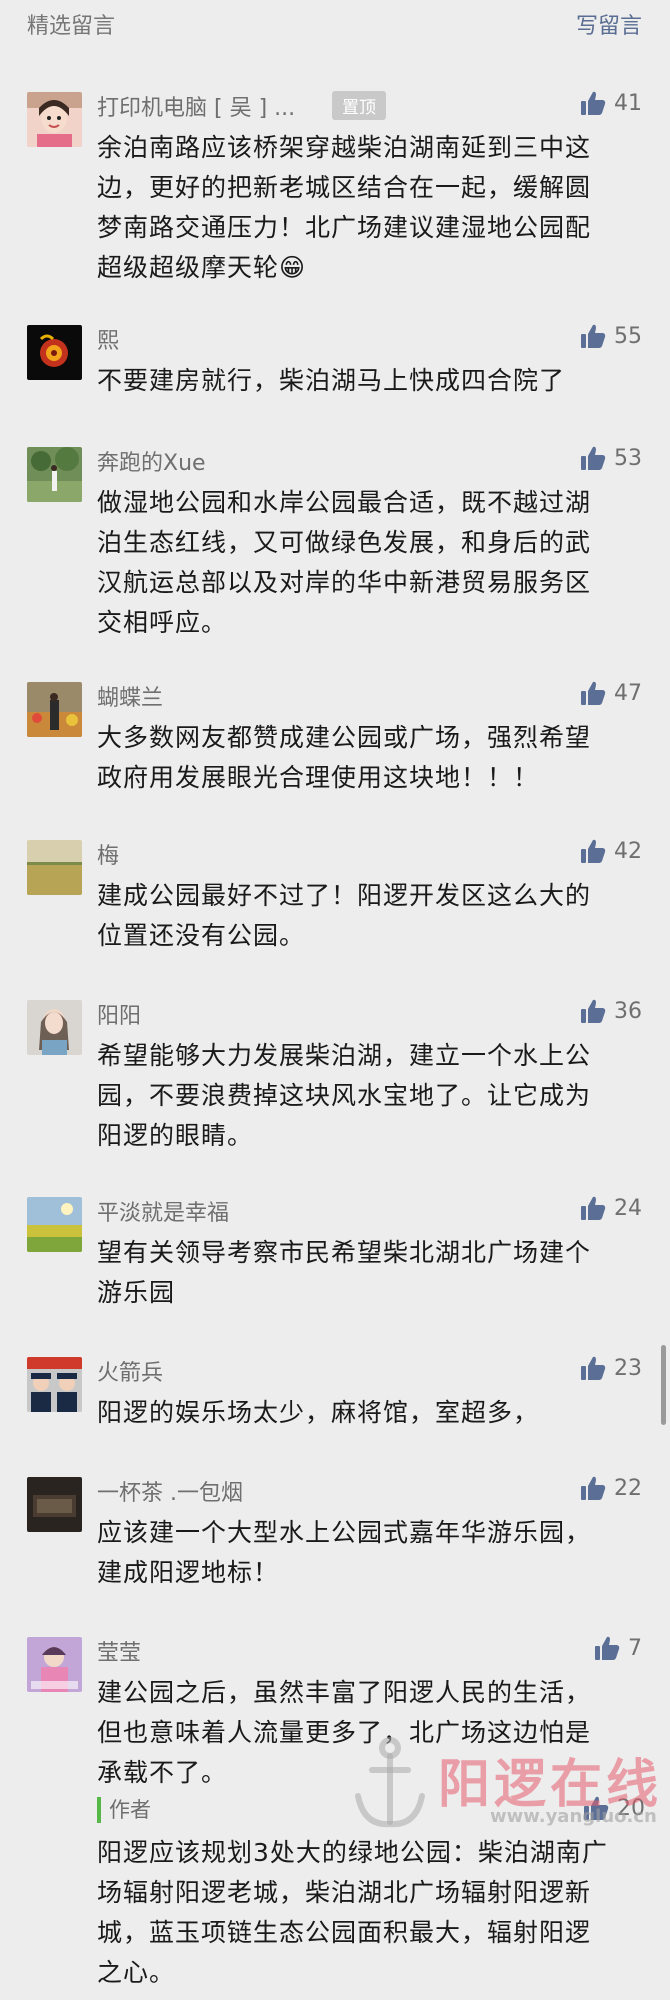 This screenshot has height=2000, width=670. I want to click on like-button: 41, so click(611, 103).